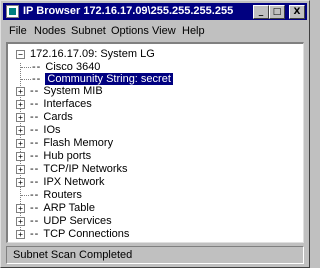  Describe the element at coordinates (73, 255) in the screenshot. I see `status-text: Subnet Scan Completed` at that location.